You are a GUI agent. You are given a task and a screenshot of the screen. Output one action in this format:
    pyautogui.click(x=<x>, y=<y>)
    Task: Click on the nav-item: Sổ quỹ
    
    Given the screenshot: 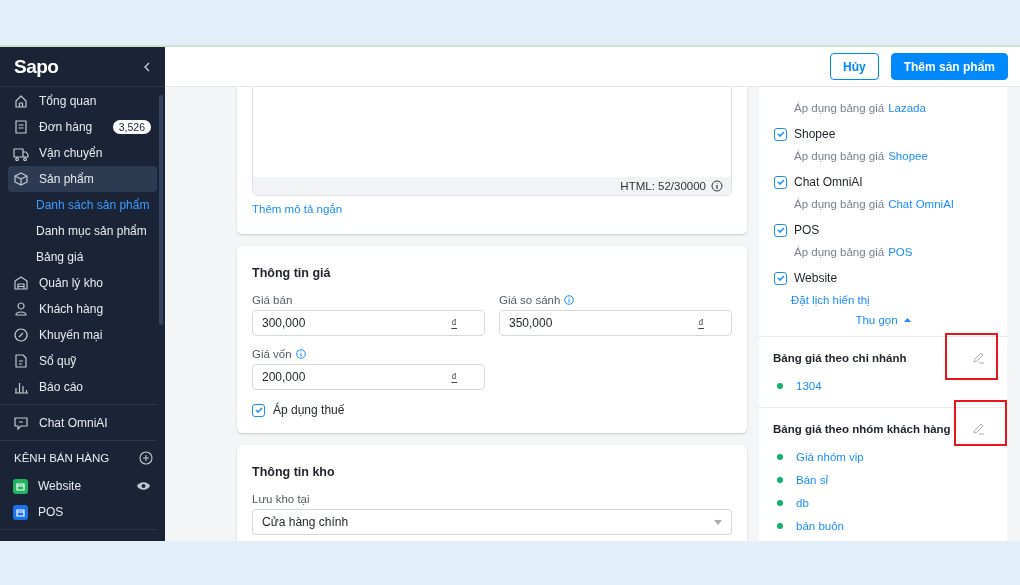 What is the action you would take?
    pyautogui.click(x=82, y=361)
    